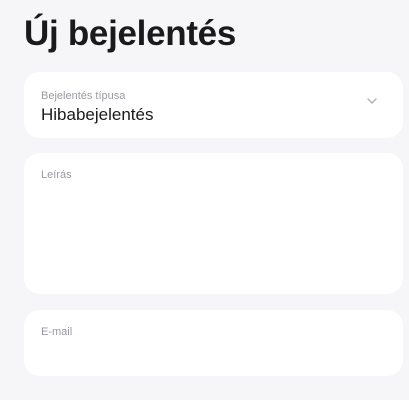  Describe the element at coordinates (97, 114) in the screenshot. I see `report-type-value: Hibabejelentés` at that location.